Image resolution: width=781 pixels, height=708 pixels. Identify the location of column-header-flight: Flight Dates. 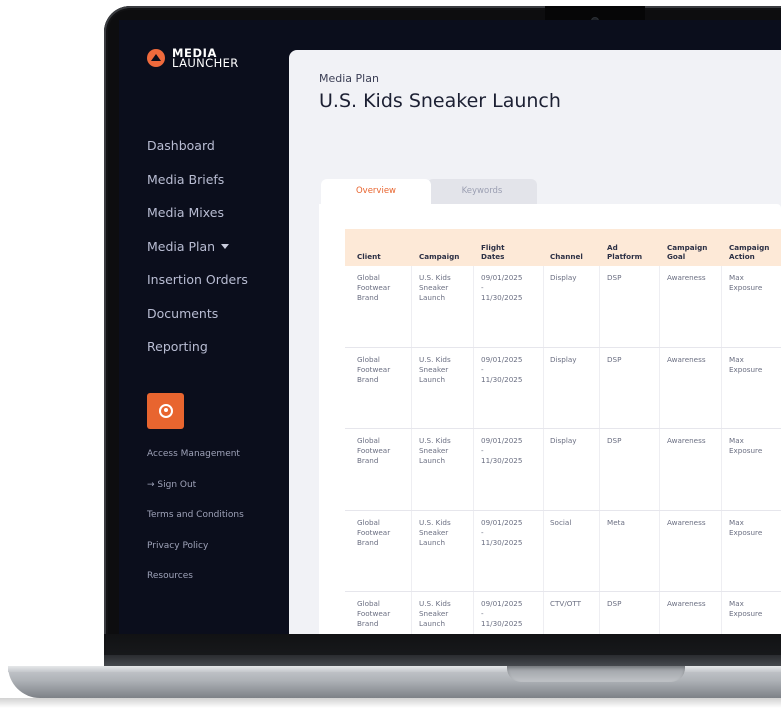
(493, 247).